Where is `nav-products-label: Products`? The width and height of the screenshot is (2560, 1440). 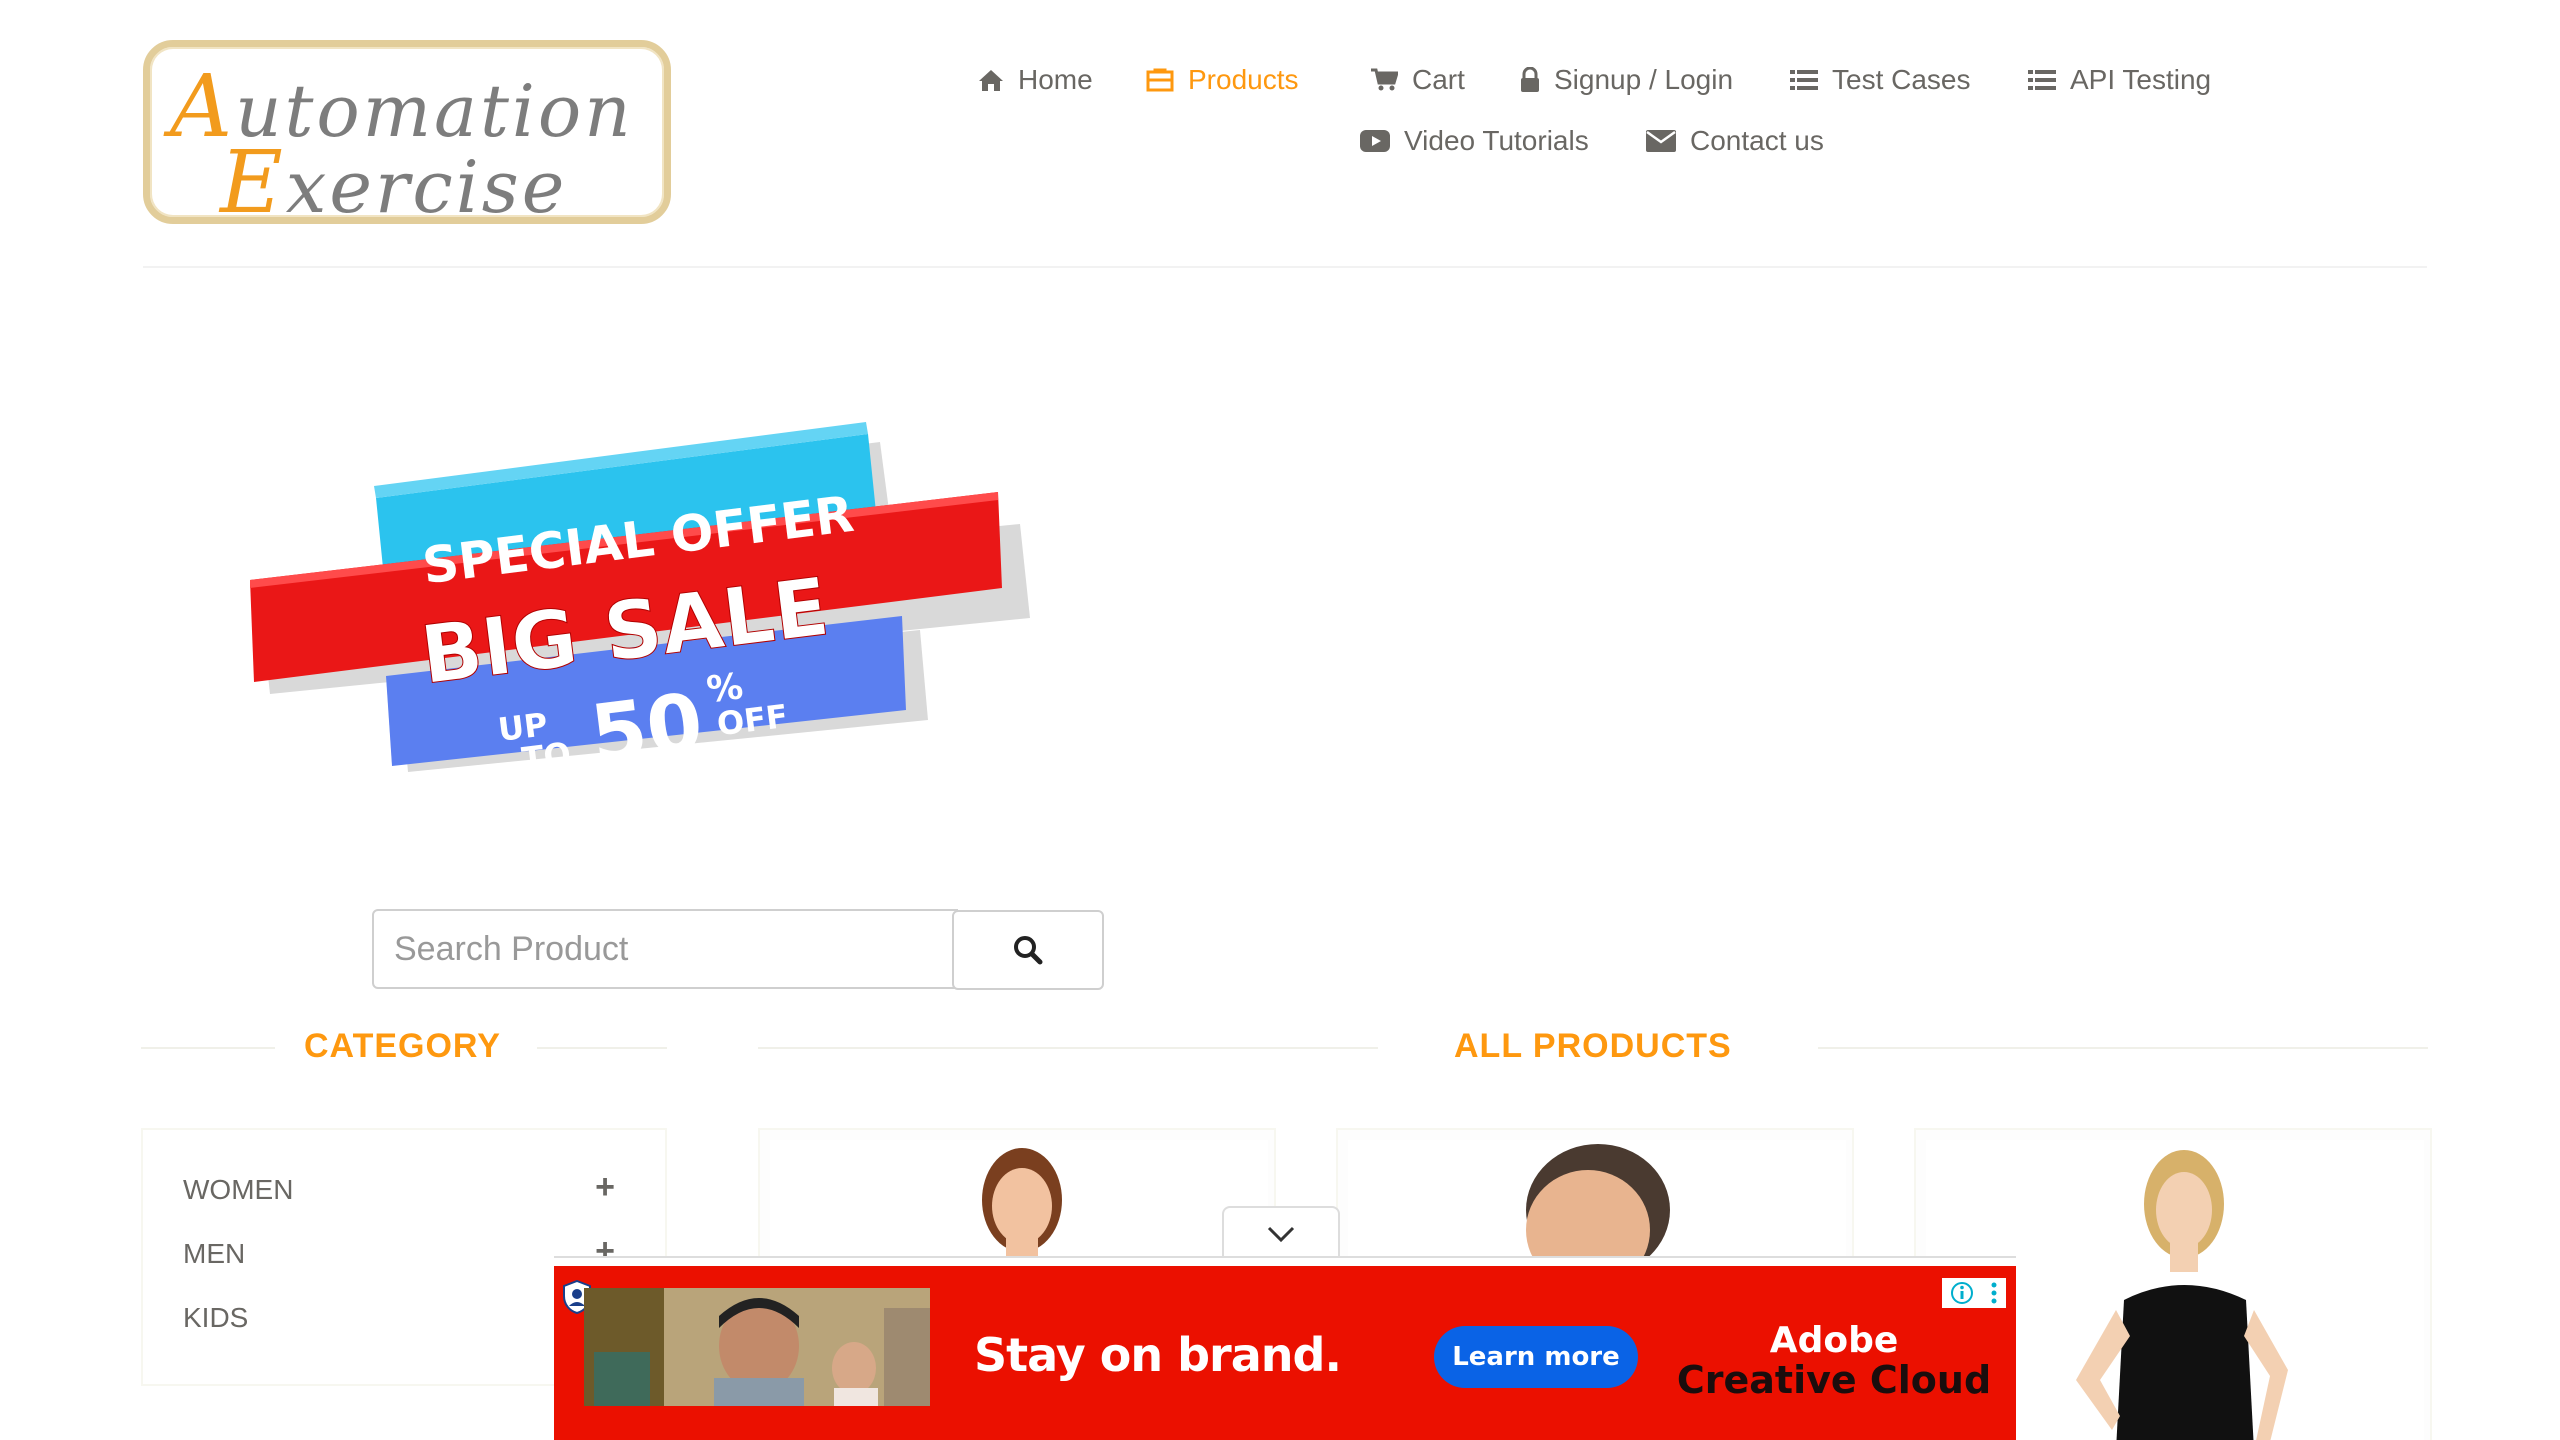
nav-products-label: Products is located at coordinates (1243, 79).